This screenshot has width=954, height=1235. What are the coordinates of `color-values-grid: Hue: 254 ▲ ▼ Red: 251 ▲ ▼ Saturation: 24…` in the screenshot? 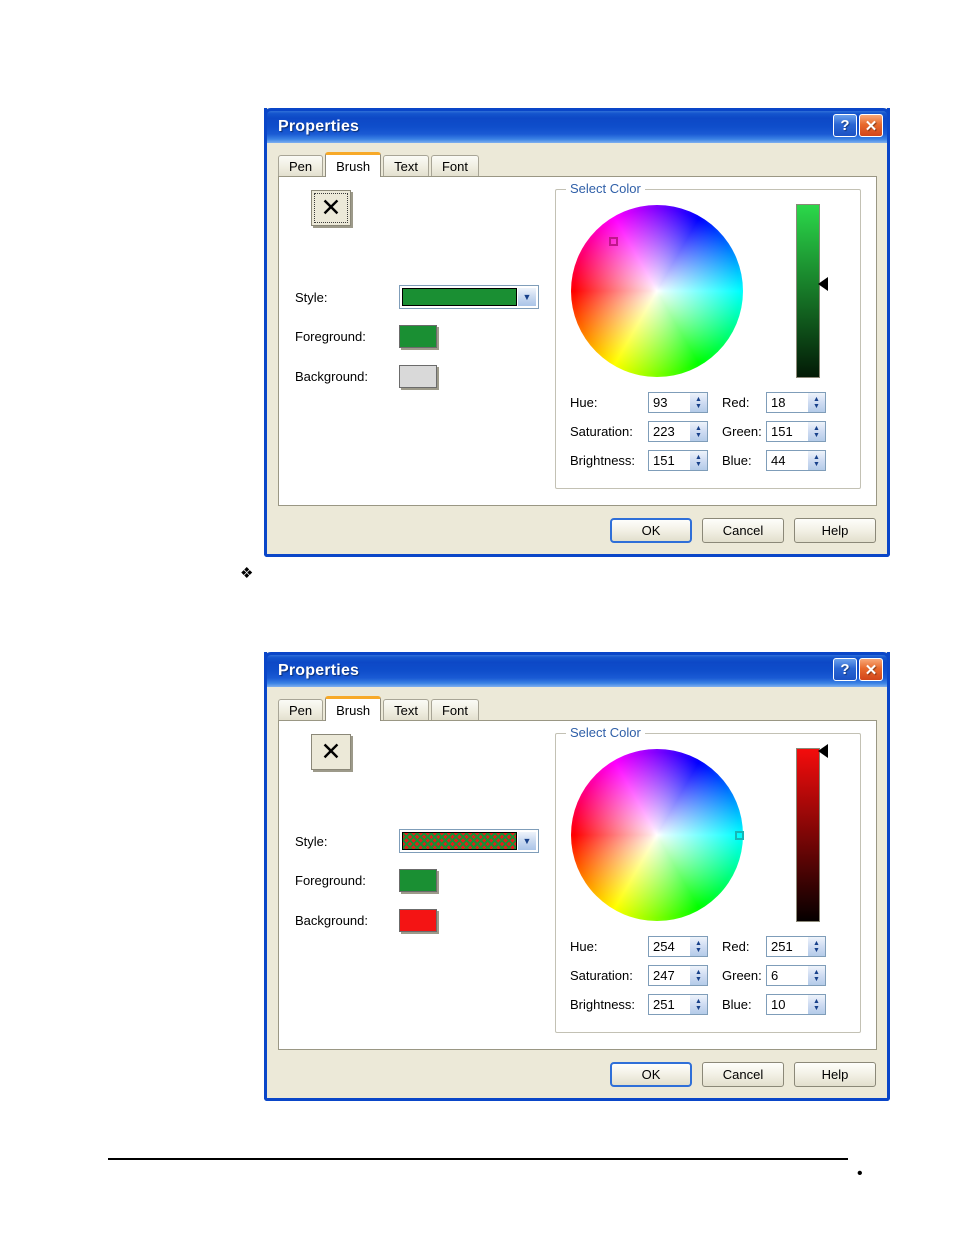 It's located at (711, 979).